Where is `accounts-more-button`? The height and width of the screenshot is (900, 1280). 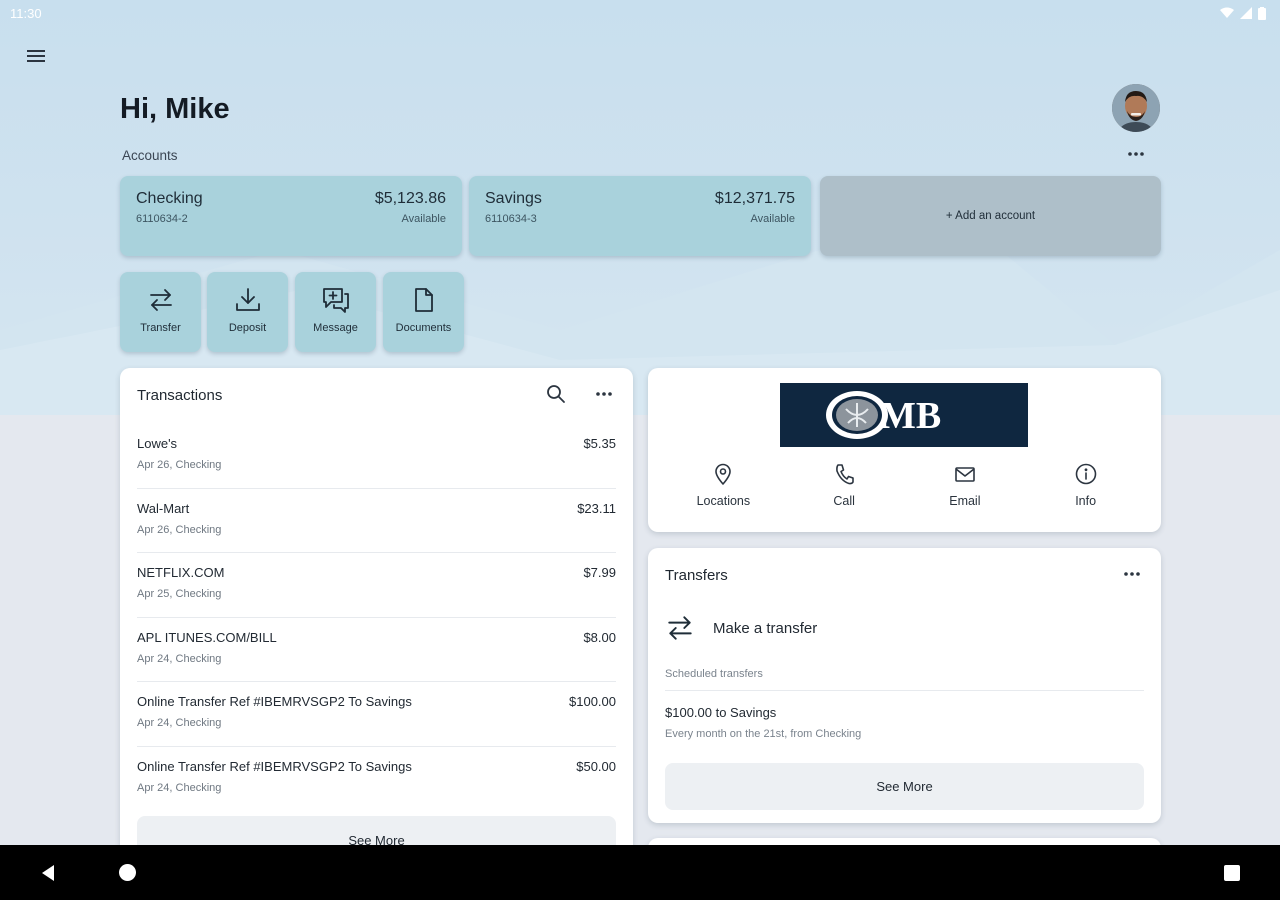 accounts-more-button is located at coordinates (1136, 154).